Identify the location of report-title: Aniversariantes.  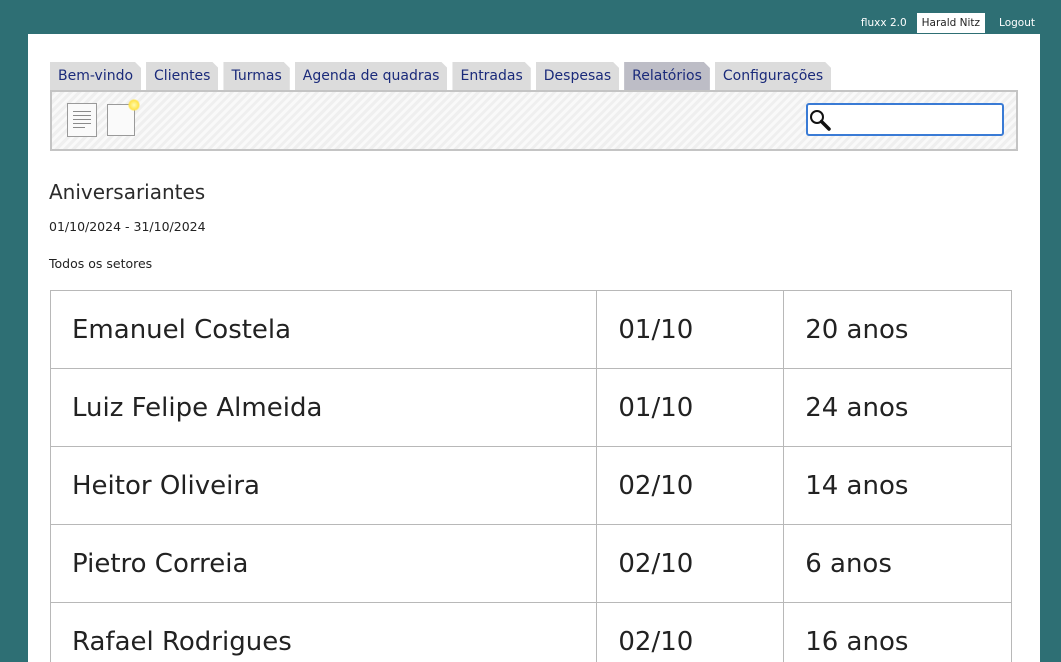
(127, 192).